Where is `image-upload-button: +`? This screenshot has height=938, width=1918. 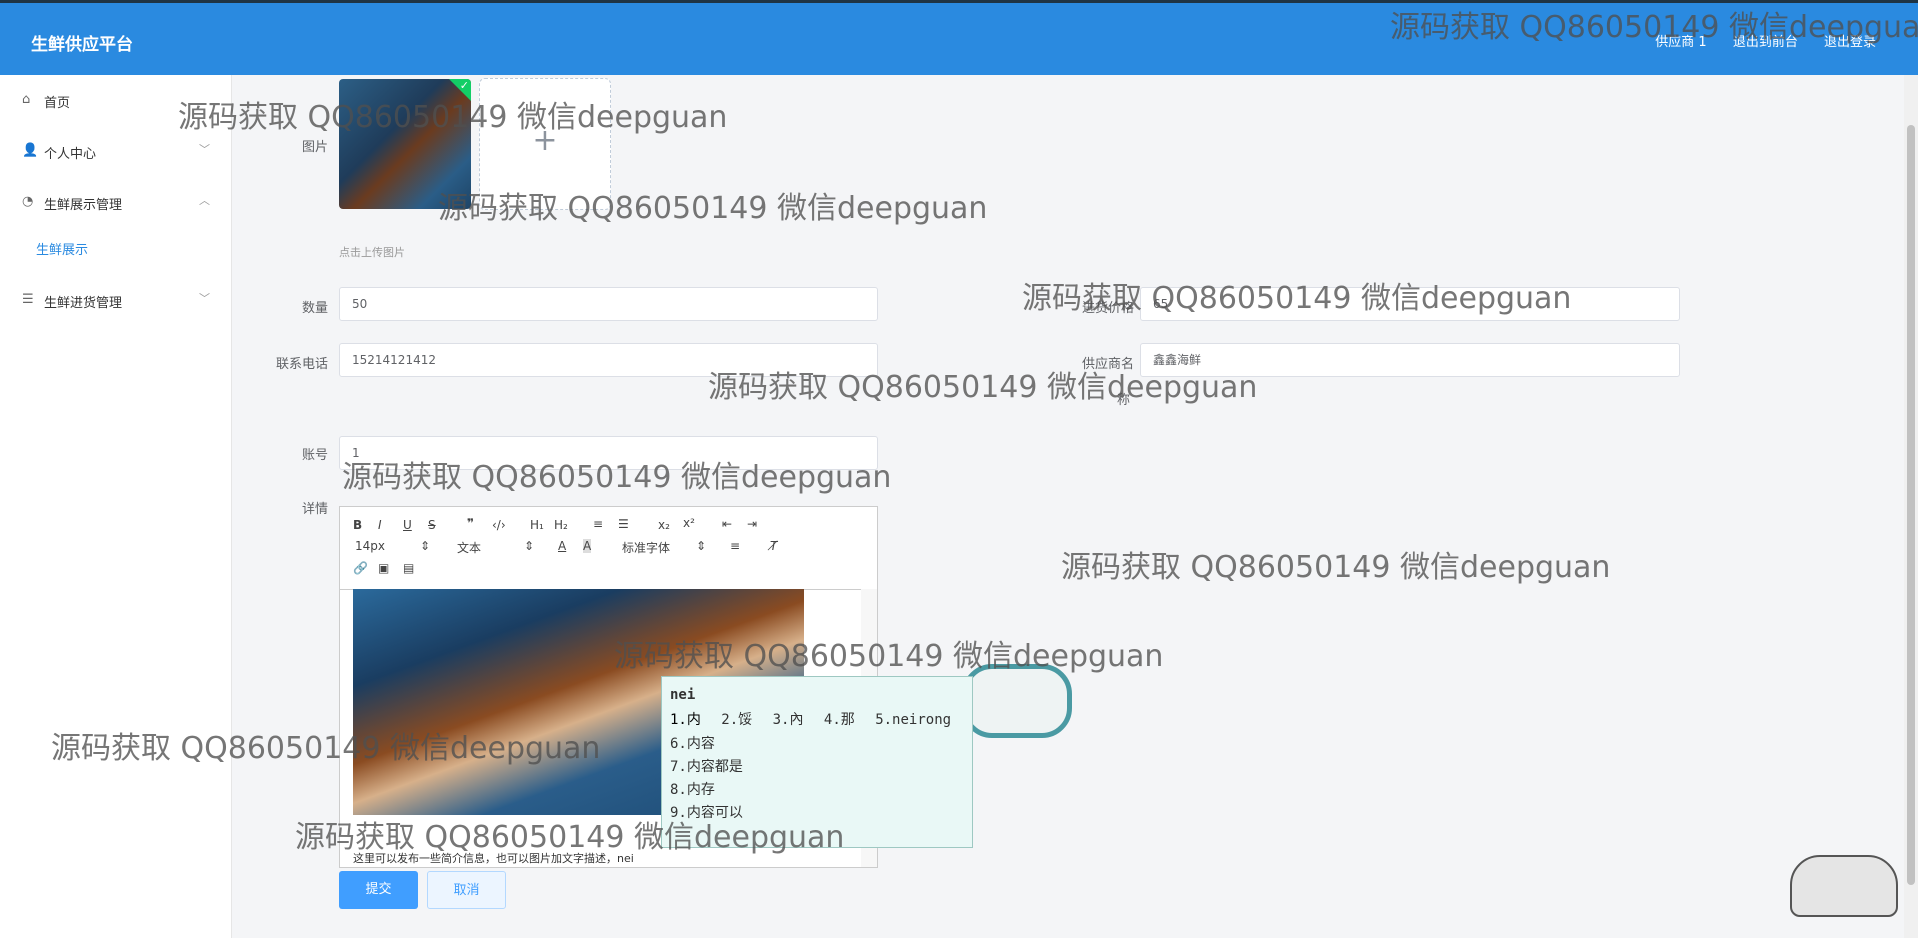
image-upload-button: + is located at coordinates (545, 144).